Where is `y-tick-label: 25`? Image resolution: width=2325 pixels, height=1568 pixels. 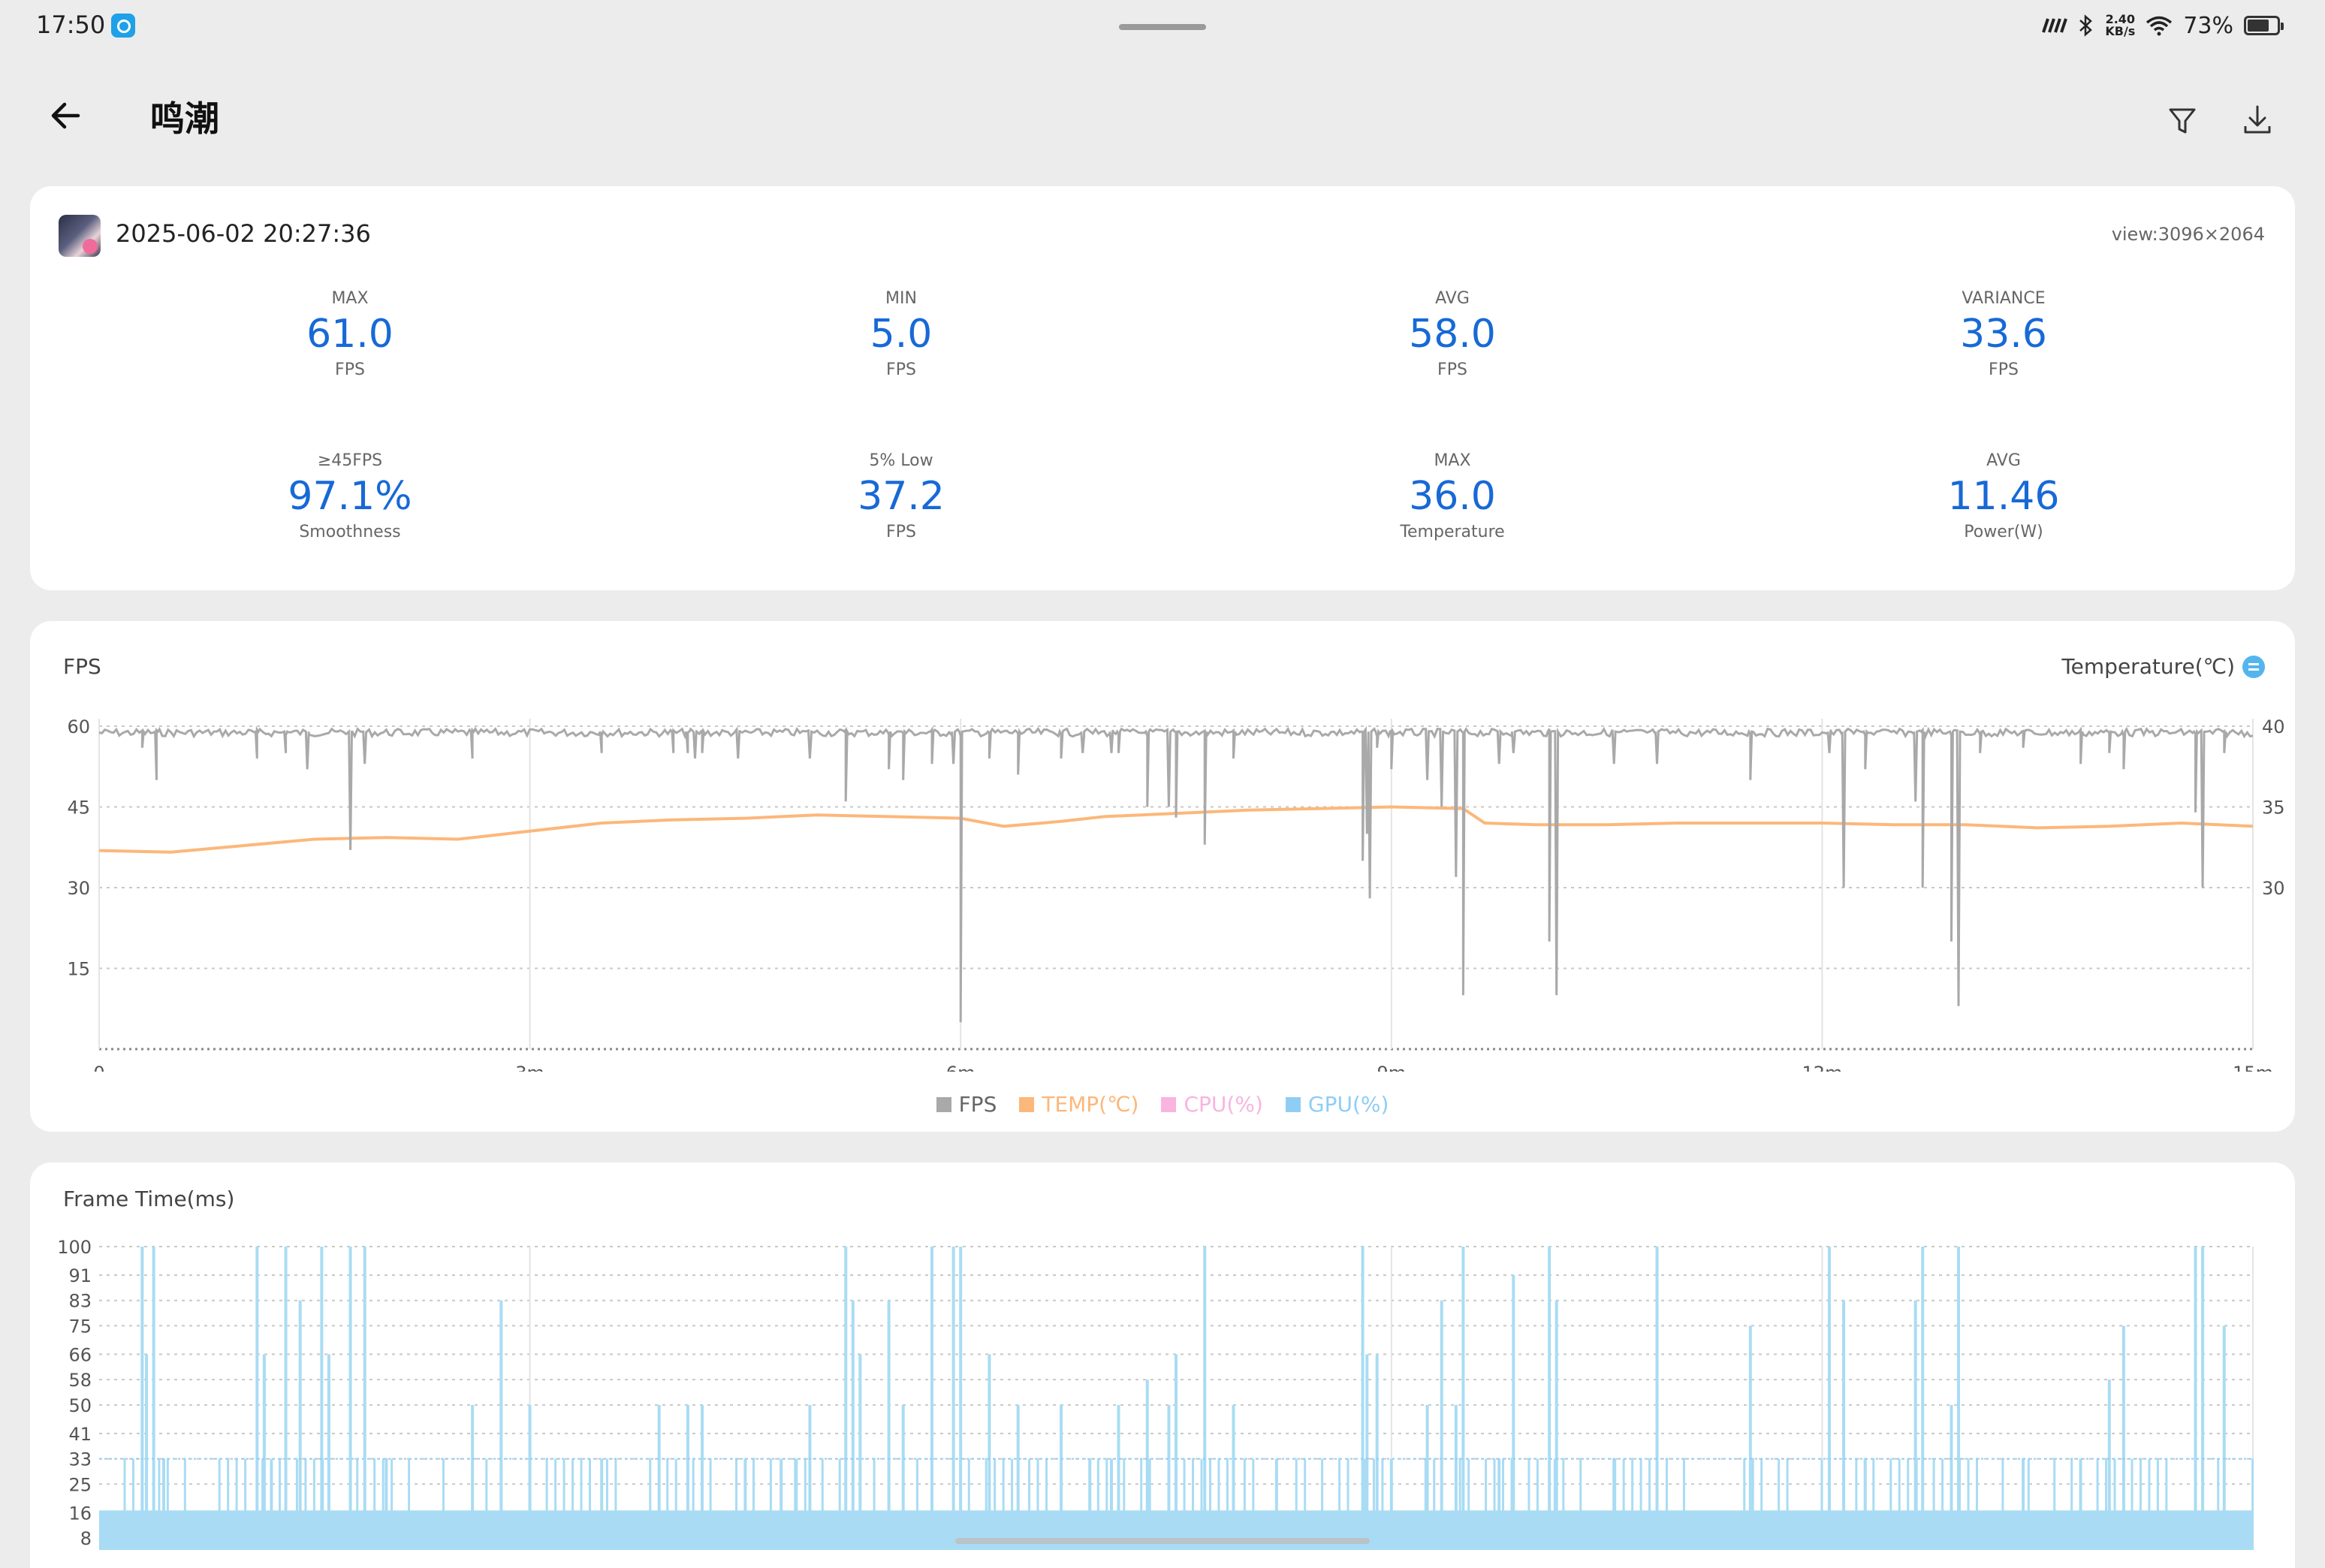 y-tick-label: 25 is located at coordinates (80, 1485).